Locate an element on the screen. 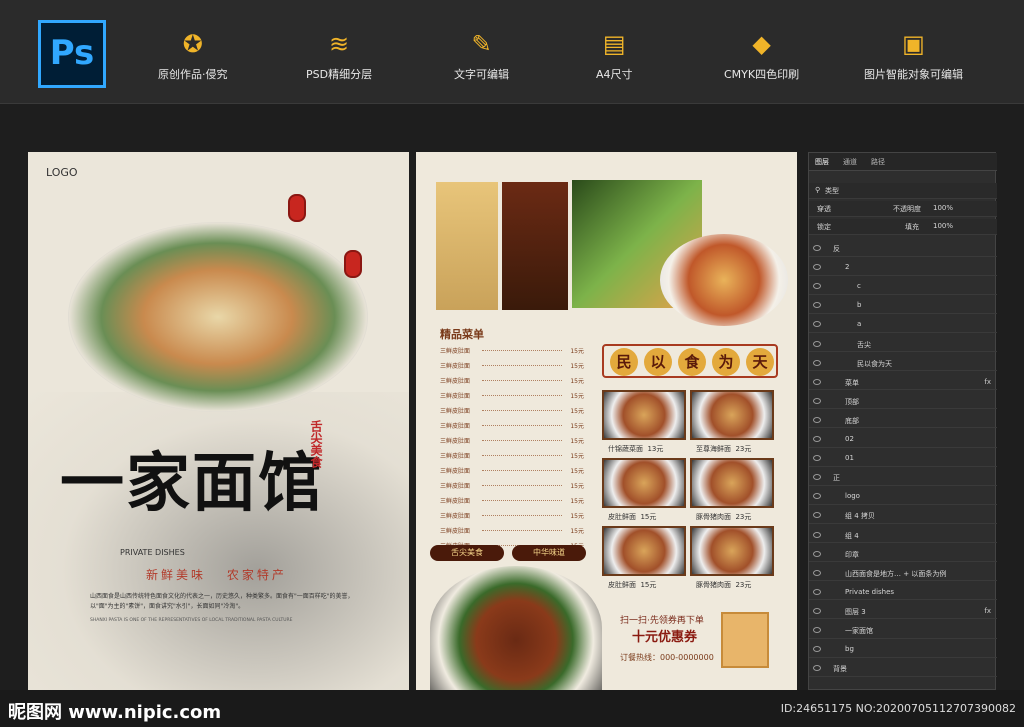 This screenshot has width=1024, height=727. layer-row: 组 4 is located at coordinates (903, 536).